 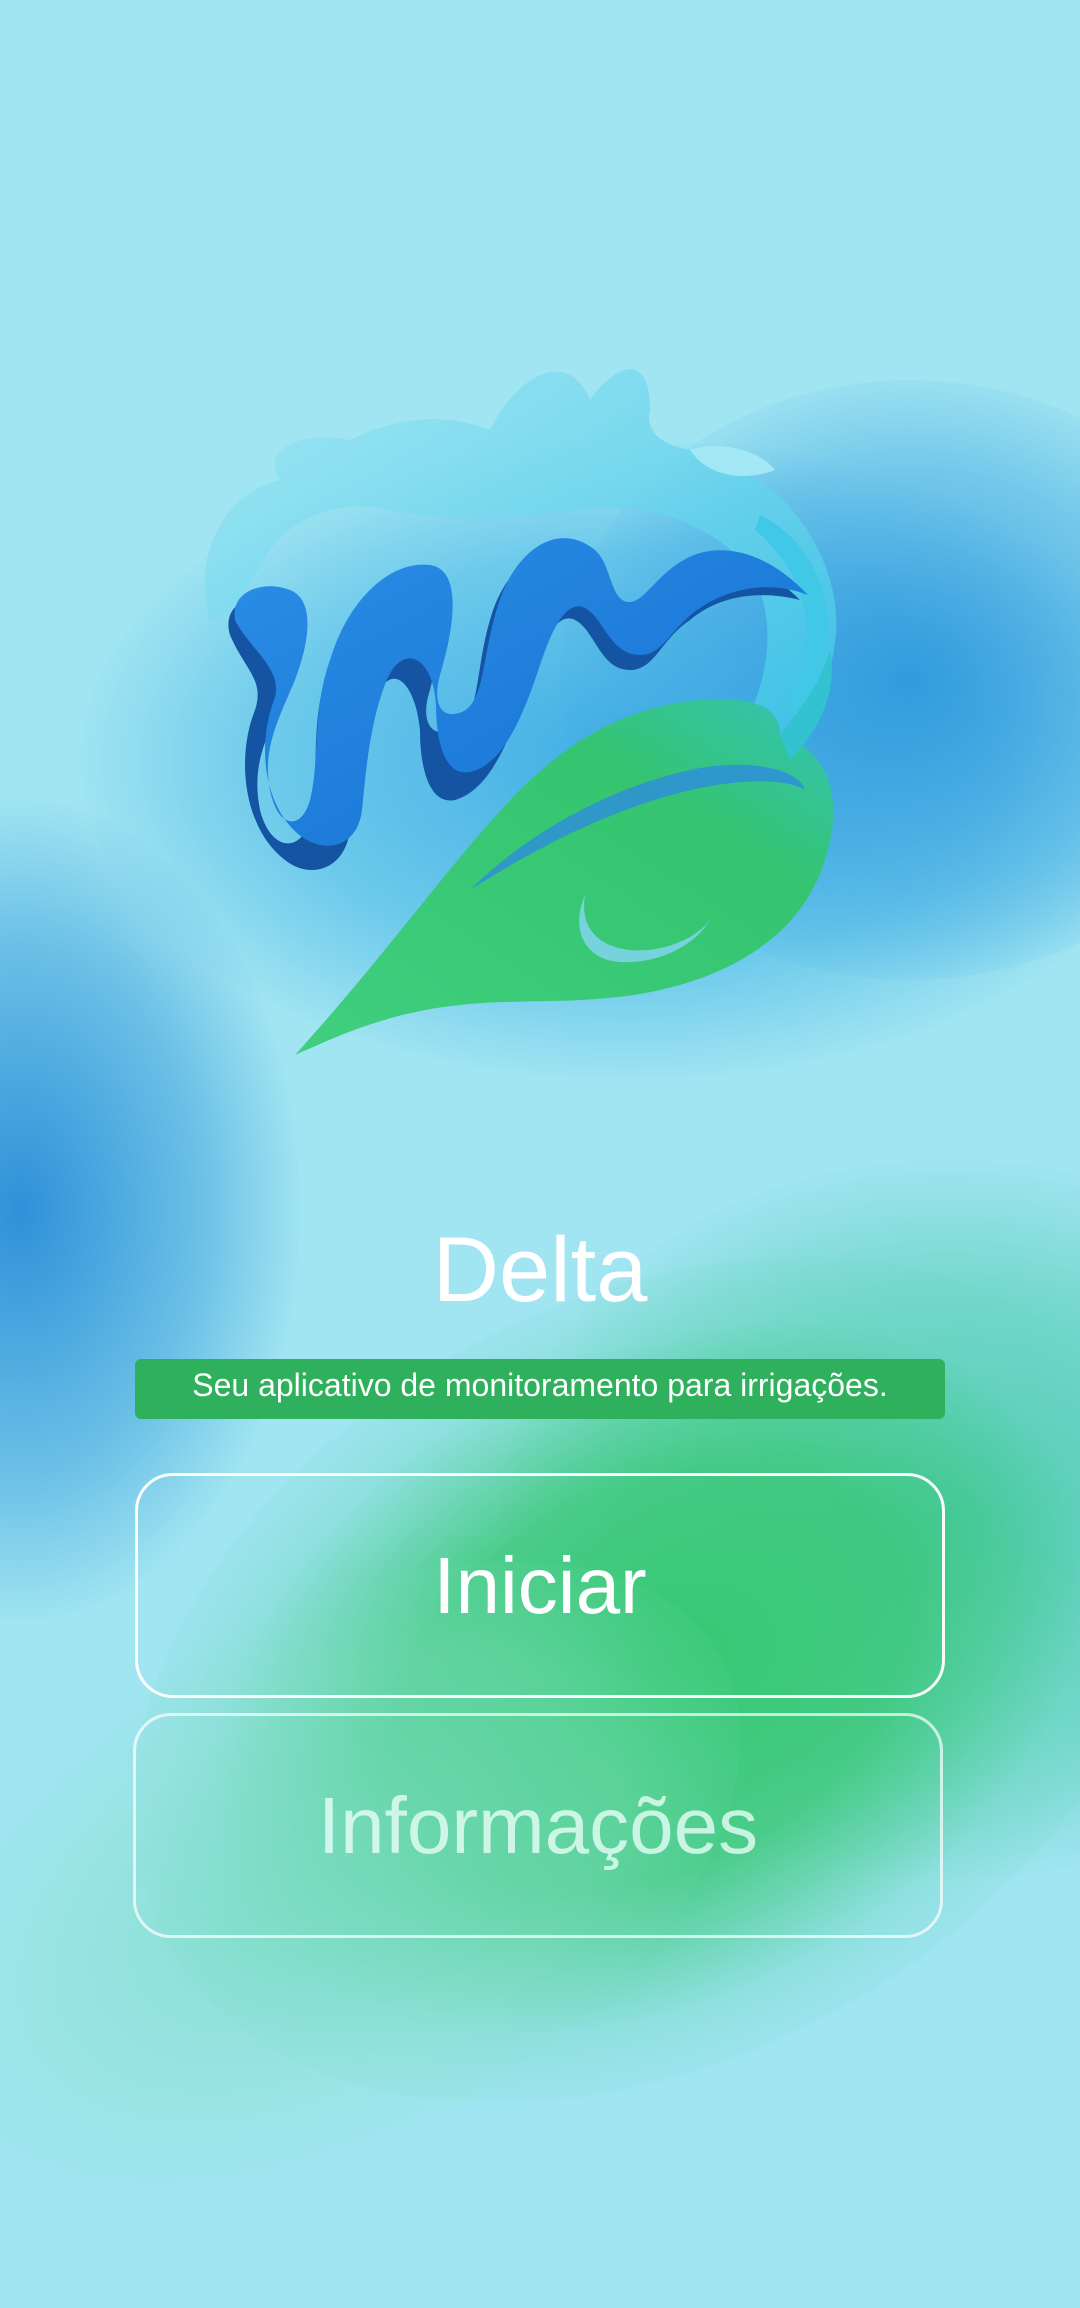 What do you see at coordinates (564, 877) in the screenshot?
I see `leaf-shape` at bounding box center [564, 877].